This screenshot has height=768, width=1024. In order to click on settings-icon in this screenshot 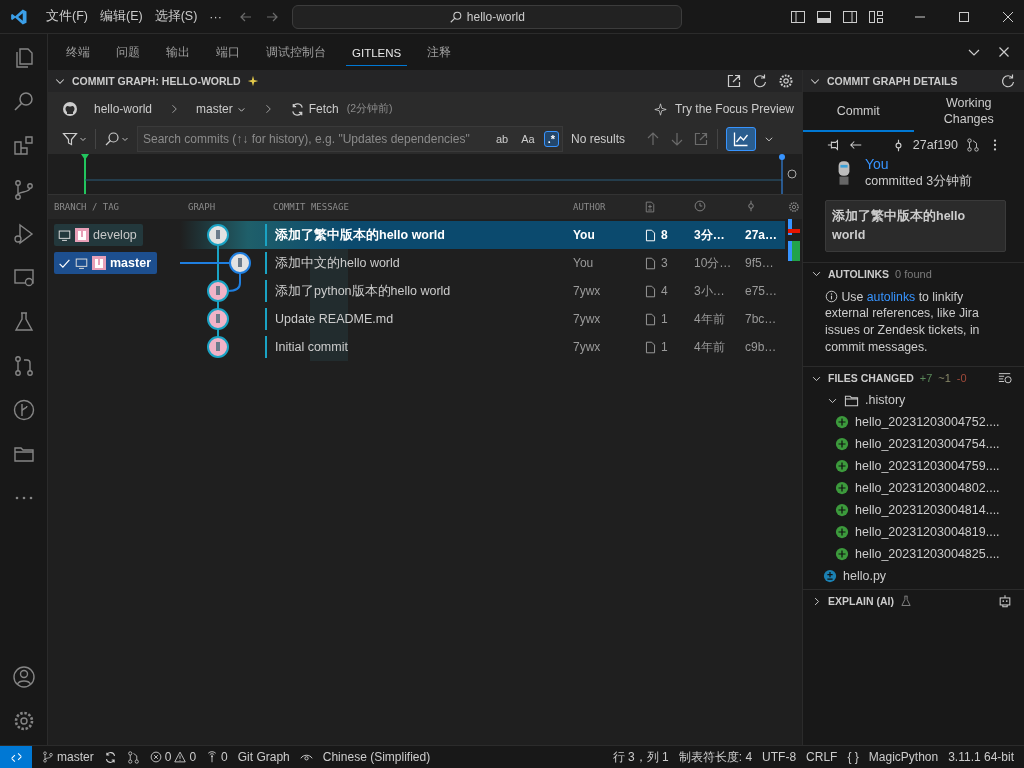, I will do `click(786, 81)`.